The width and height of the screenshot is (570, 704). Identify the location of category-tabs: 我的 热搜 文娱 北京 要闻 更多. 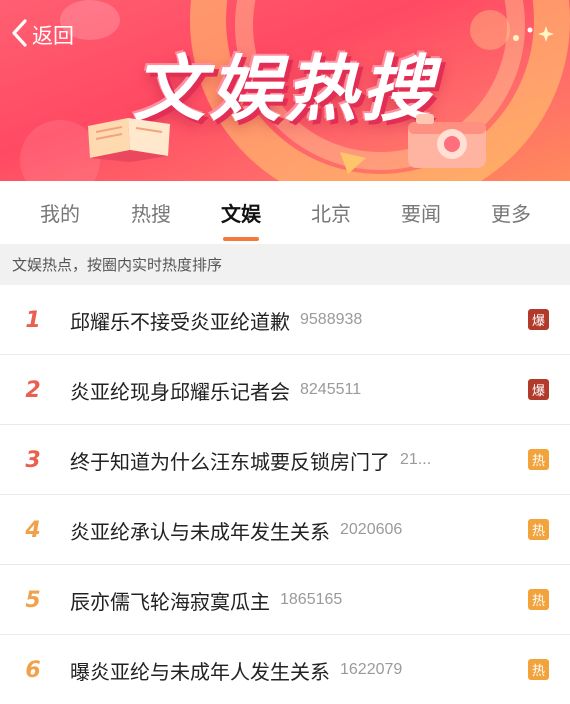
(285, 212).